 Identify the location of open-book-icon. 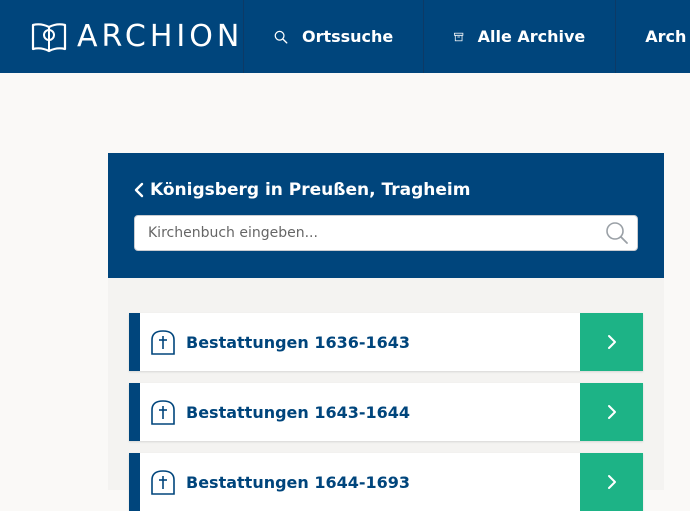
(49, 37).